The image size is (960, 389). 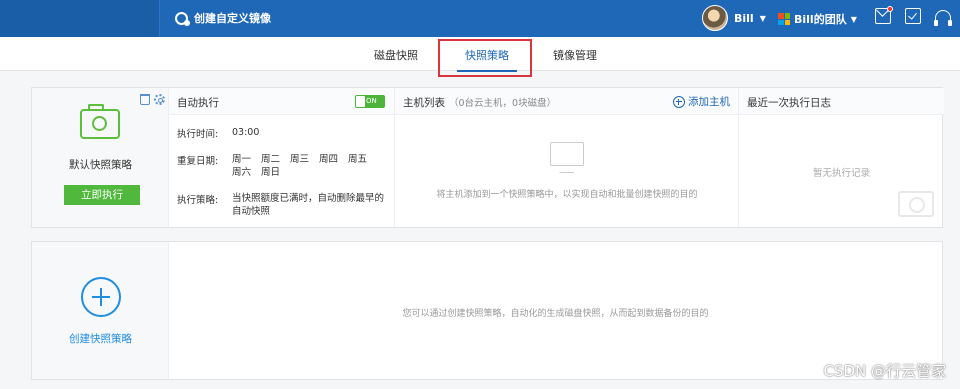 I want to click on avatar, so click(x=715, y=18).